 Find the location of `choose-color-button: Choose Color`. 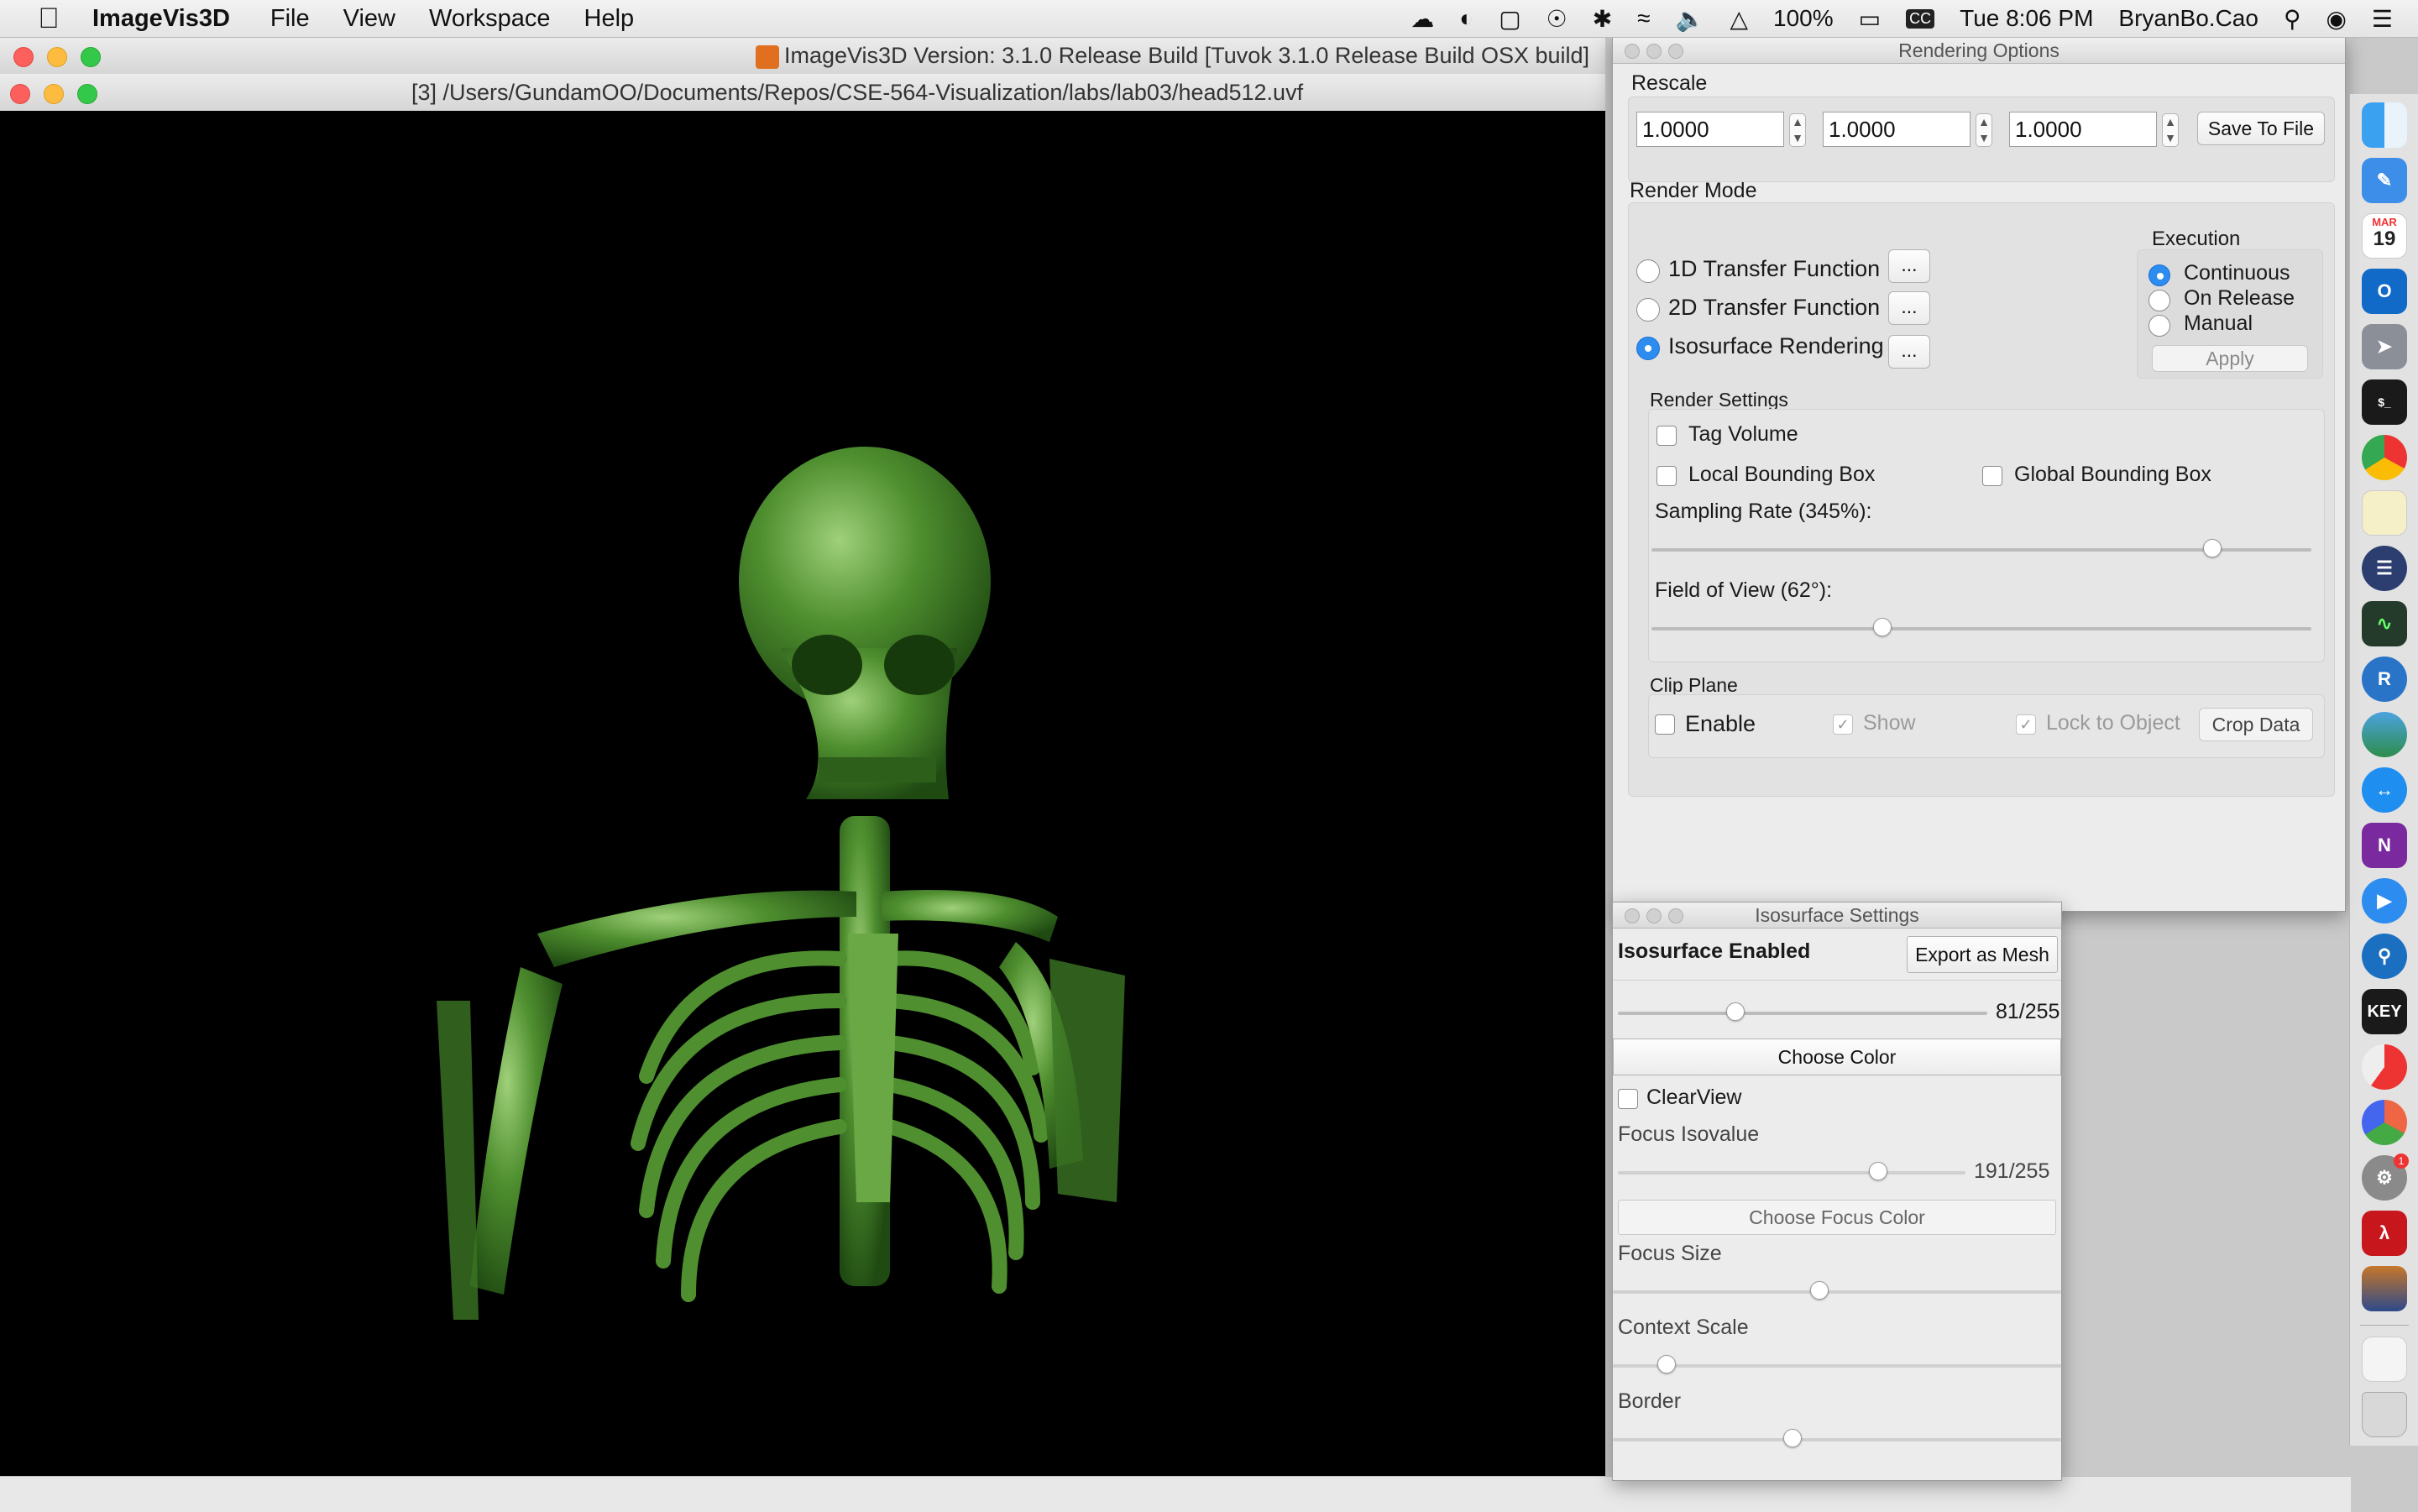

choose-color-button: Choose Color is located at coordinates (1837, 1057).